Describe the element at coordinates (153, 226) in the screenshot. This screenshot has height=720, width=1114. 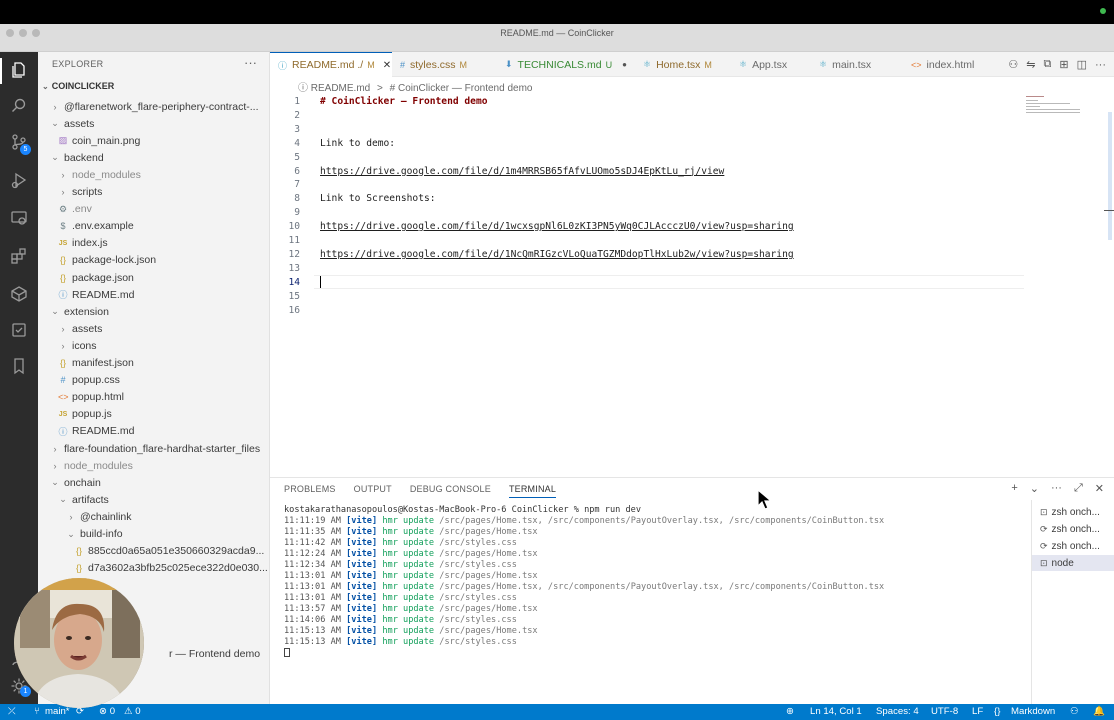
I see `tree-file: $ .env.example` at that location.